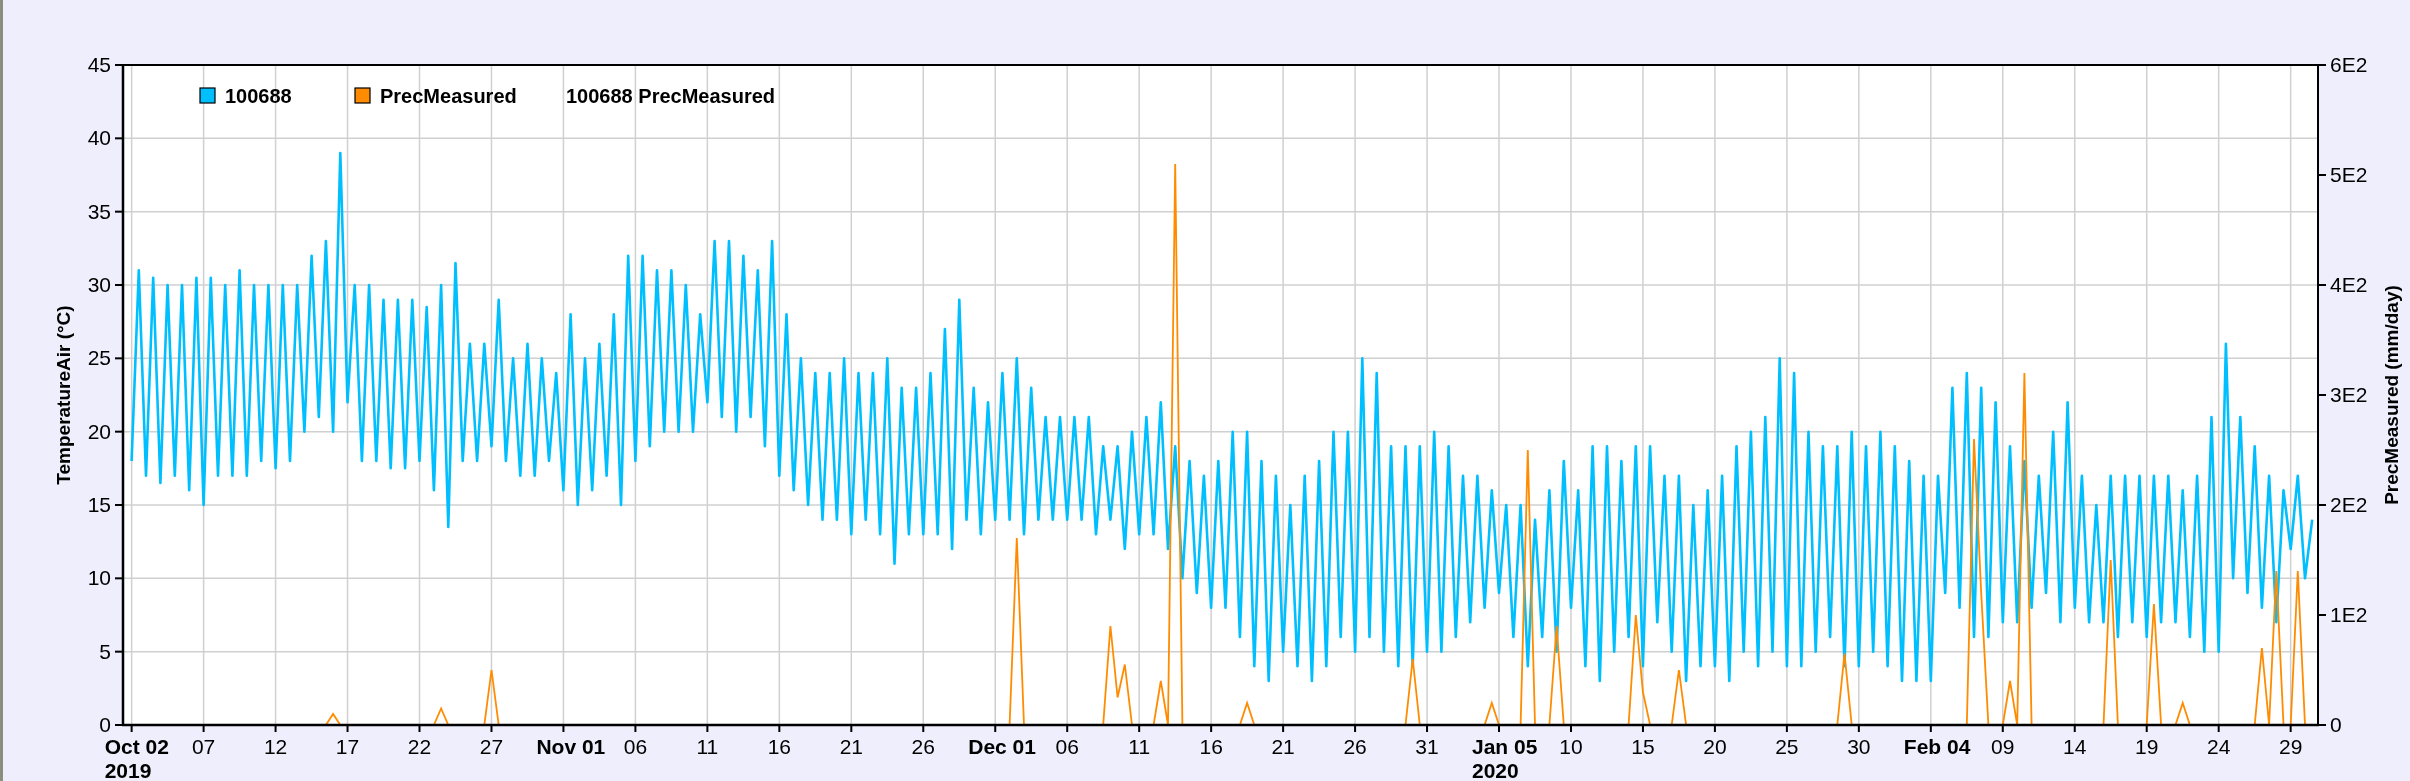  I want to click on axis-tick-label: 09, so click(2003, 746).